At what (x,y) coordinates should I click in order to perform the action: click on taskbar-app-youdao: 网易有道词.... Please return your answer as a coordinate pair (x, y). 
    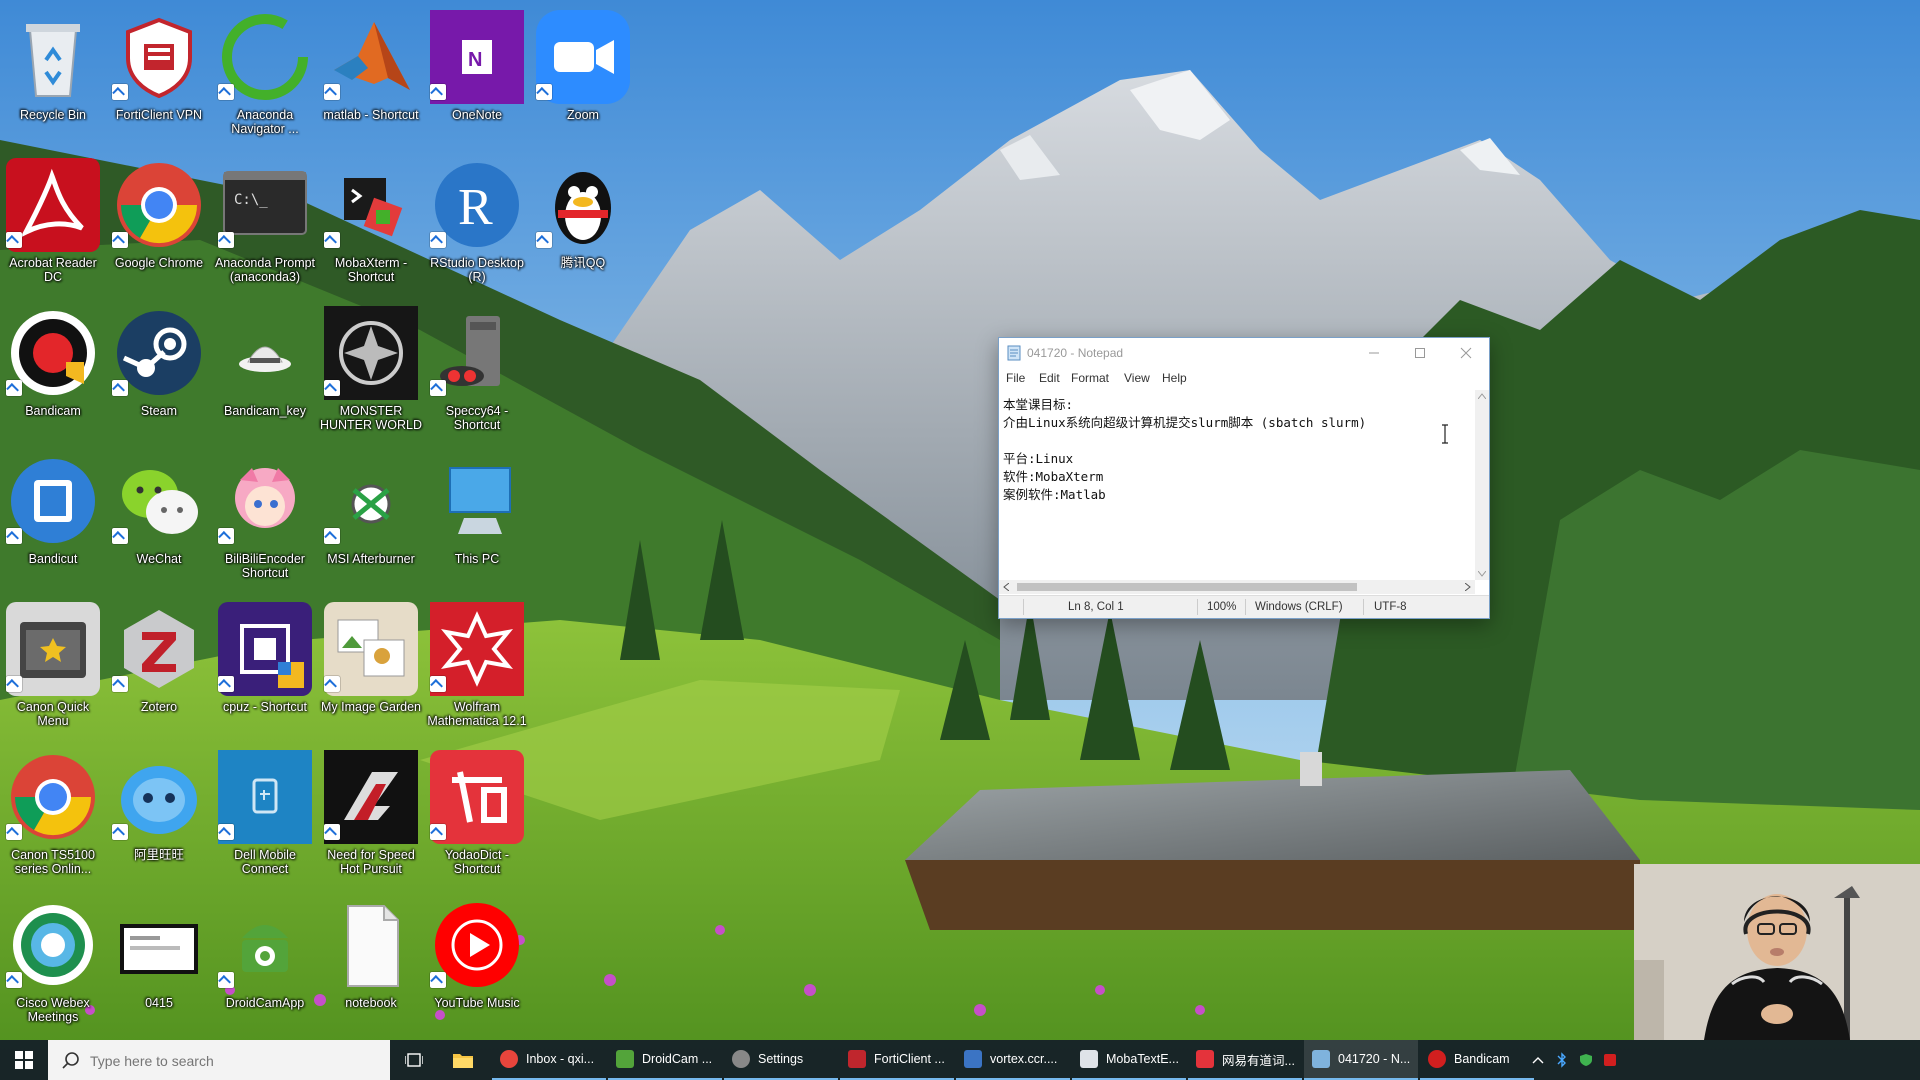
    Looking at the image, I should click on (1245, 1060).